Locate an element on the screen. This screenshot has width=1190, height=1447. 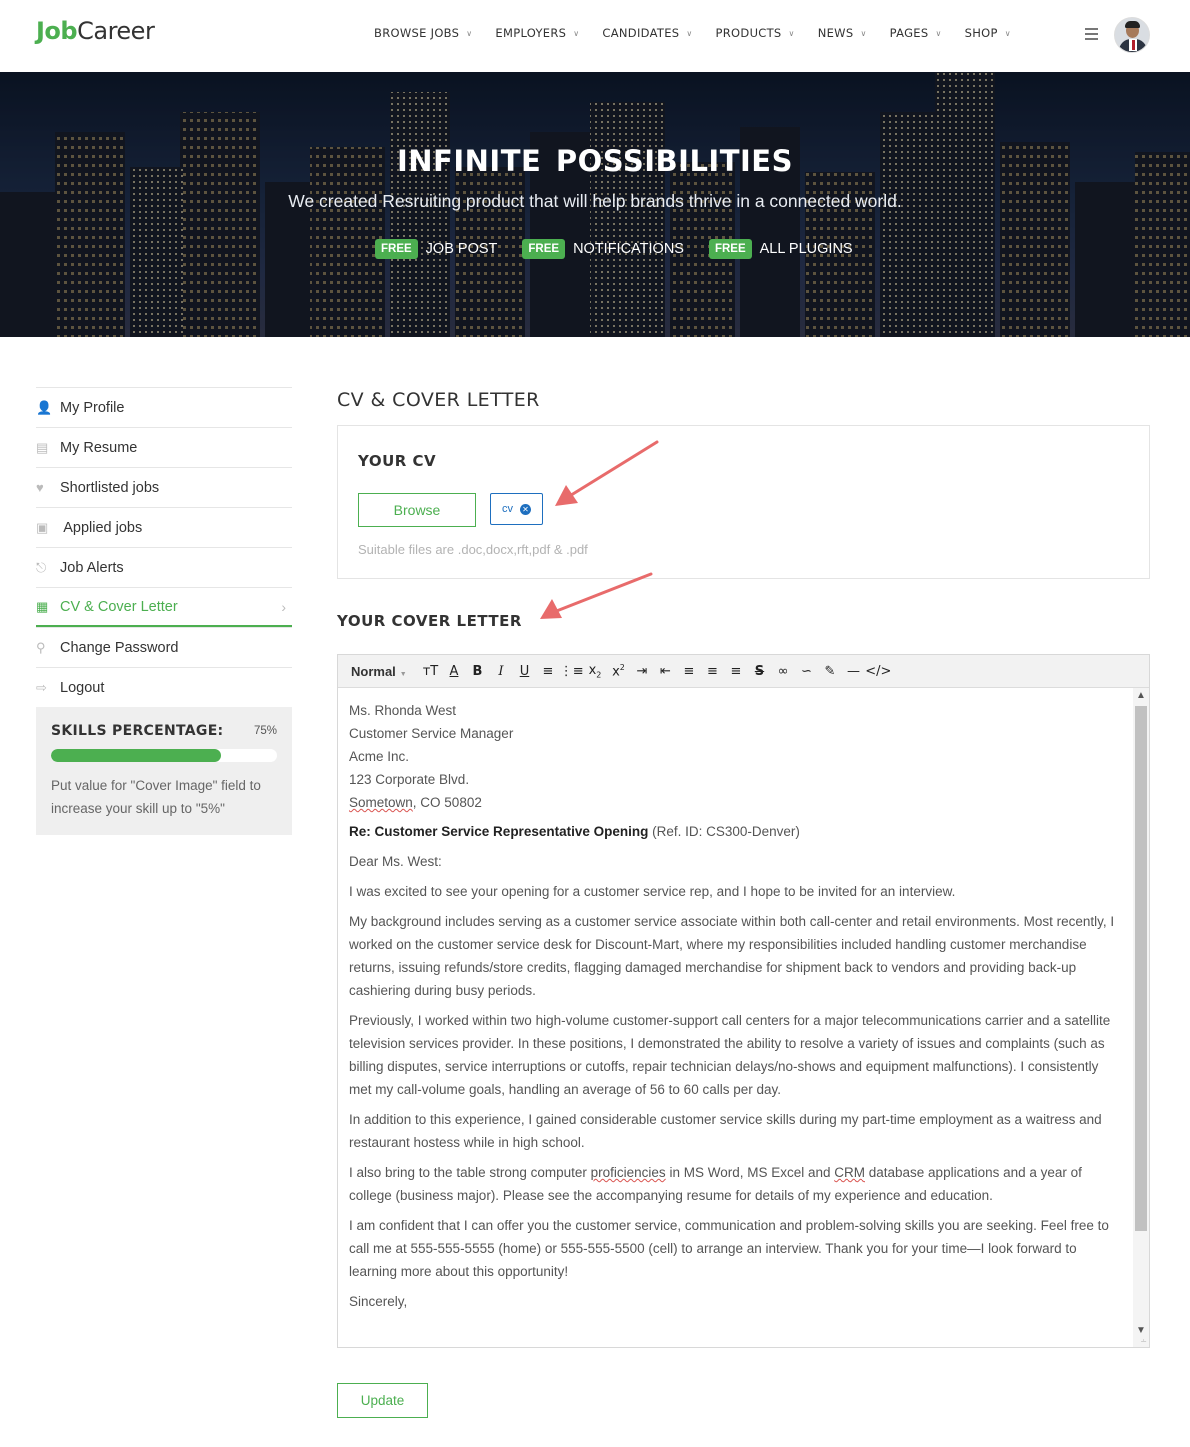
format-select: Normal ▼ is located at coordinates (379, 671).